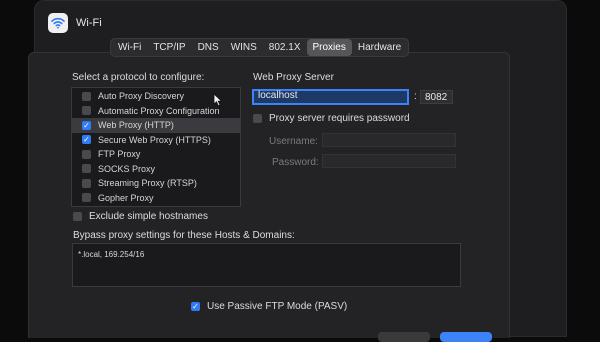 Image resolution: width=600 pixels, height=342 pixels. What do you see at coordinates (159, 110) in the screenshot?
I see `protocol-item-label: Automatic Proxy Configuration` at bounding box center [159, 110].